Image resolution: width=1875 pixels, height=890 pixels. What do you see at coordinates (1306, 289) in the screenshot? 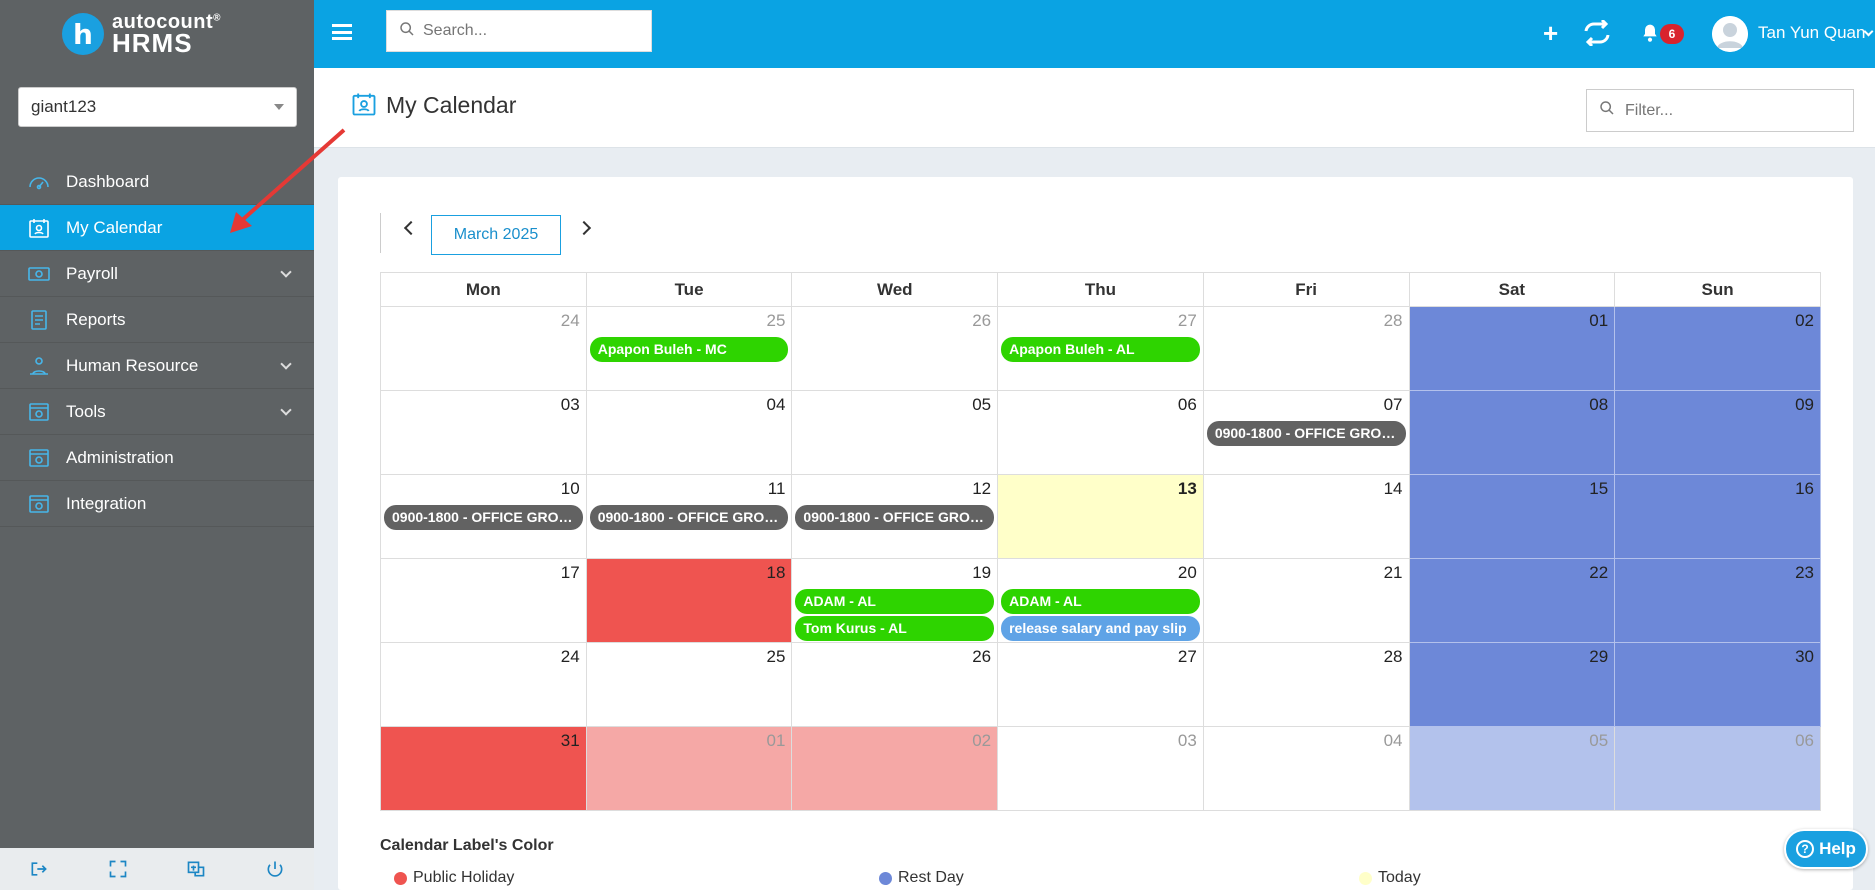
I see `weekday-fri: Fri` at bounding box center [1306, 289].